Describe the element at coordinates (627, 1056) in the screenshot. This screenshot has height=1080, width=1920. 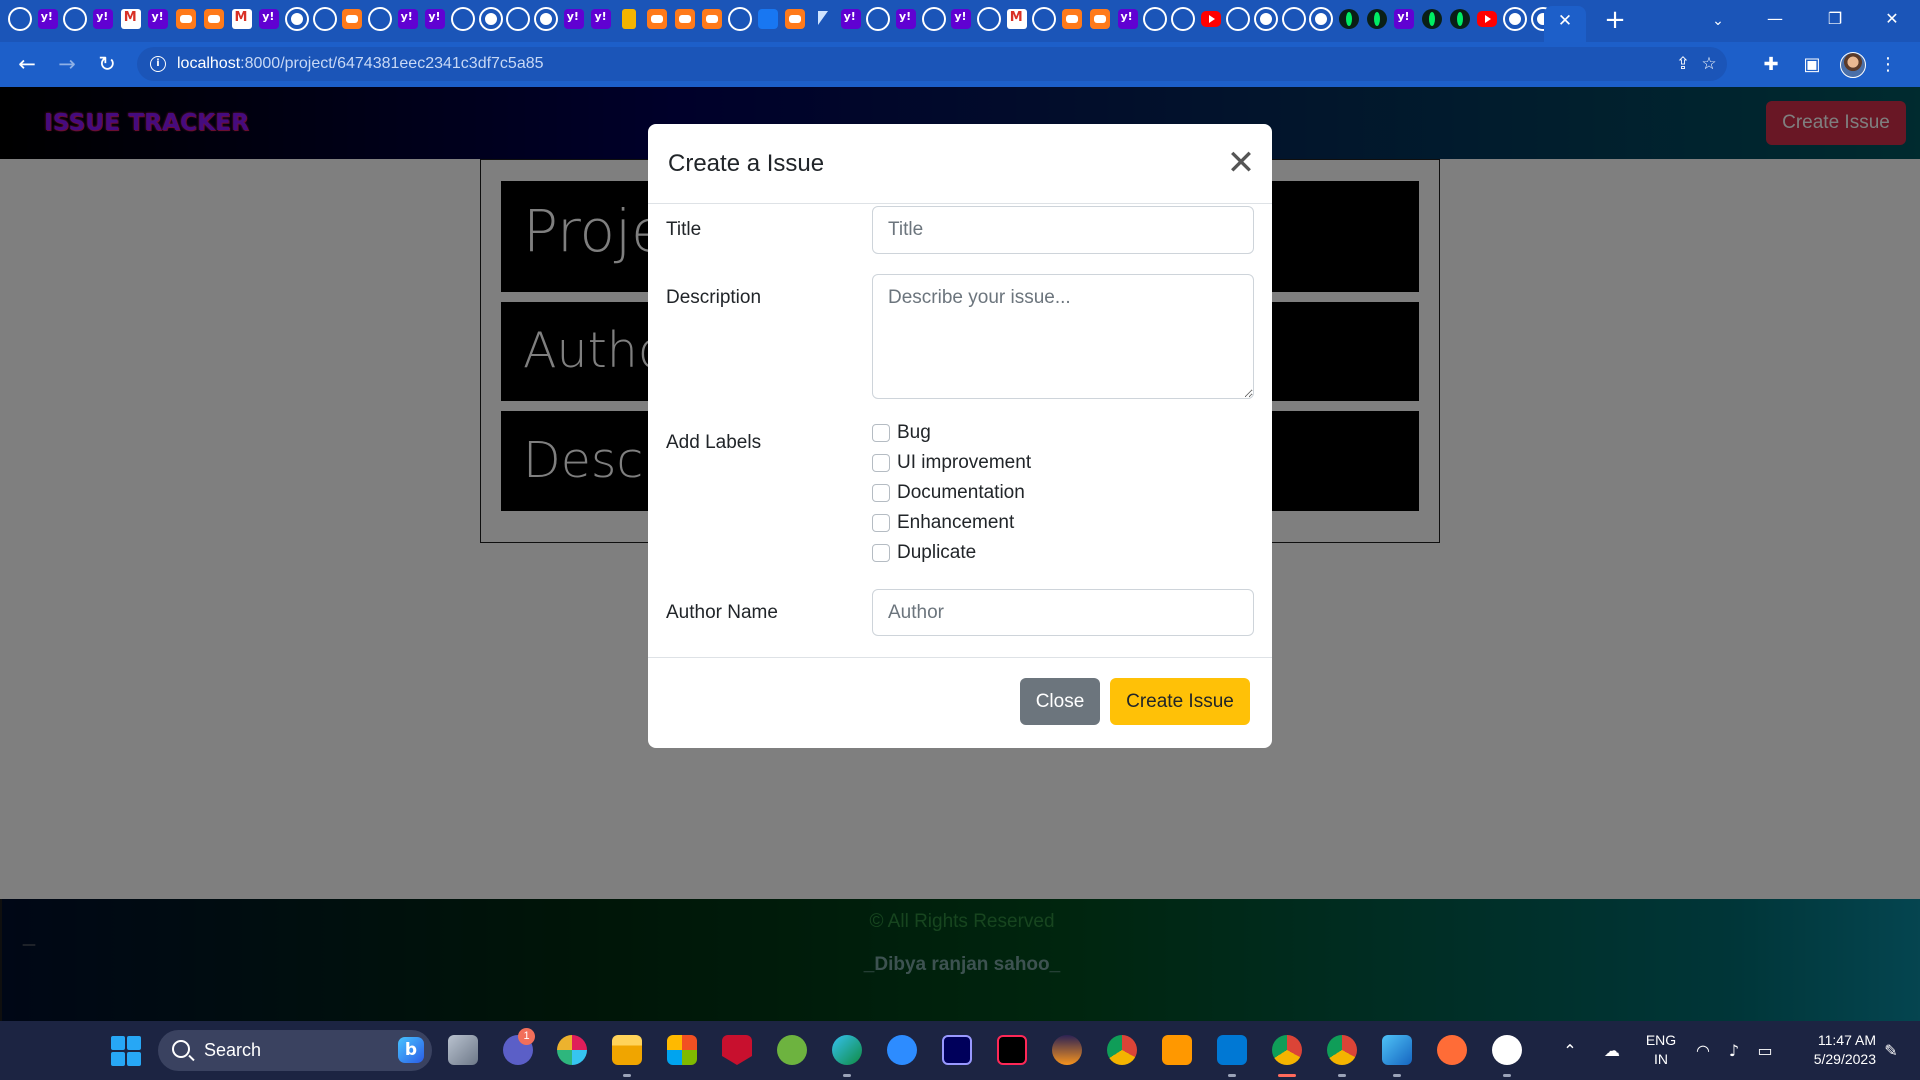
I see `file-explorer-icon` at that location.